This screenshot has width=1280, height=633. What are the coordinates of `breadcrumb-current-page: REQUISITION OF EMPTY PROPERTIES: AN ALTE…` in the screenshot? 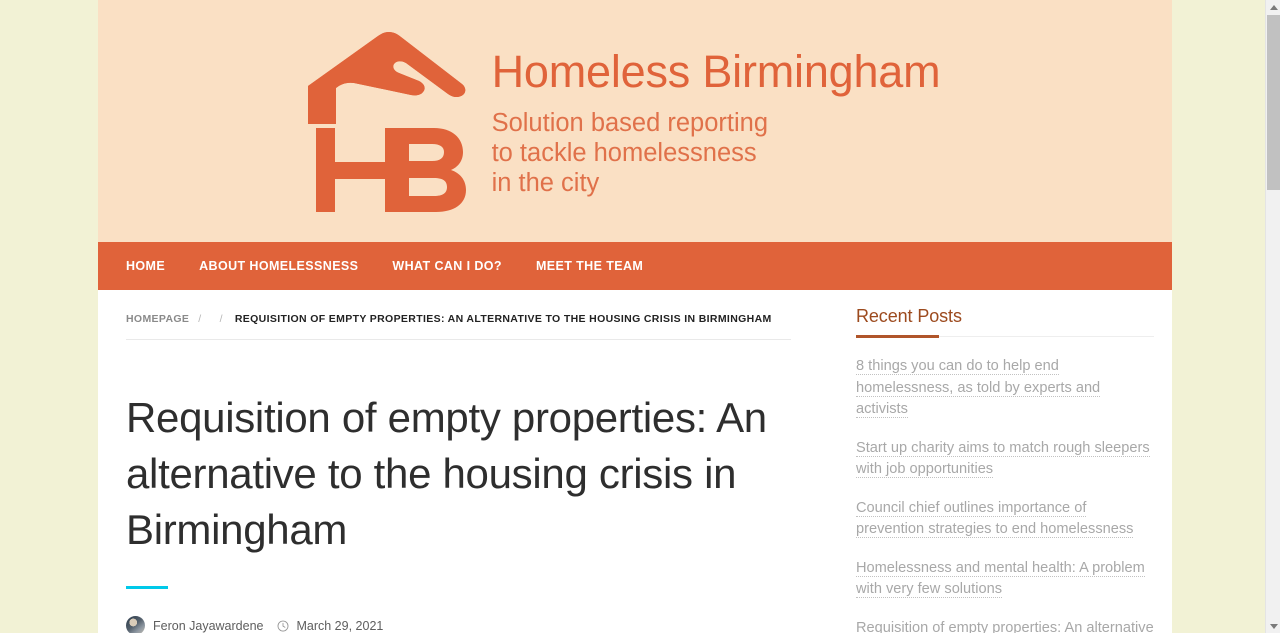 It's located at (503, 319).